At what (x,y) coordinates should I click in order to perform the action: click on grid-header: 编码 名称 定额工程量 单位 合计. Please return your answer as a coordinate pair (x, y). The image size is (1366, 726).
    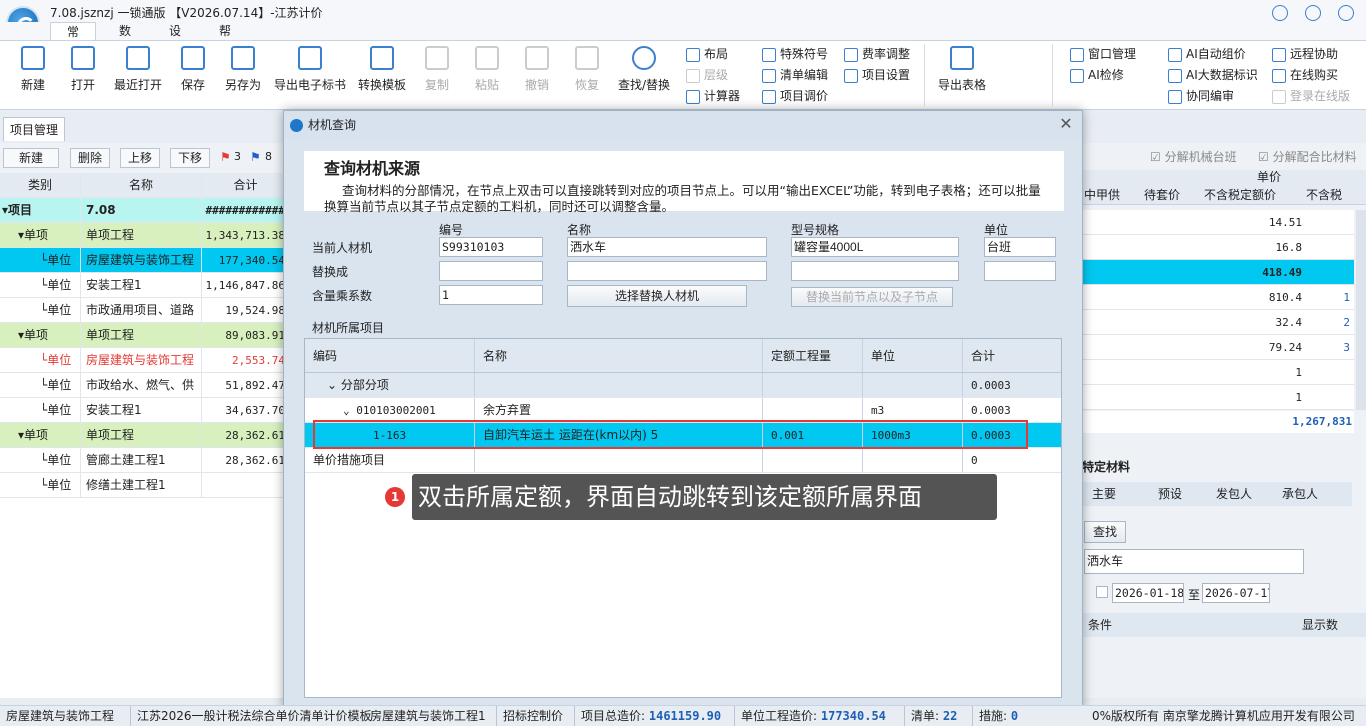
    Looking at the image, I should click on (683, 356).